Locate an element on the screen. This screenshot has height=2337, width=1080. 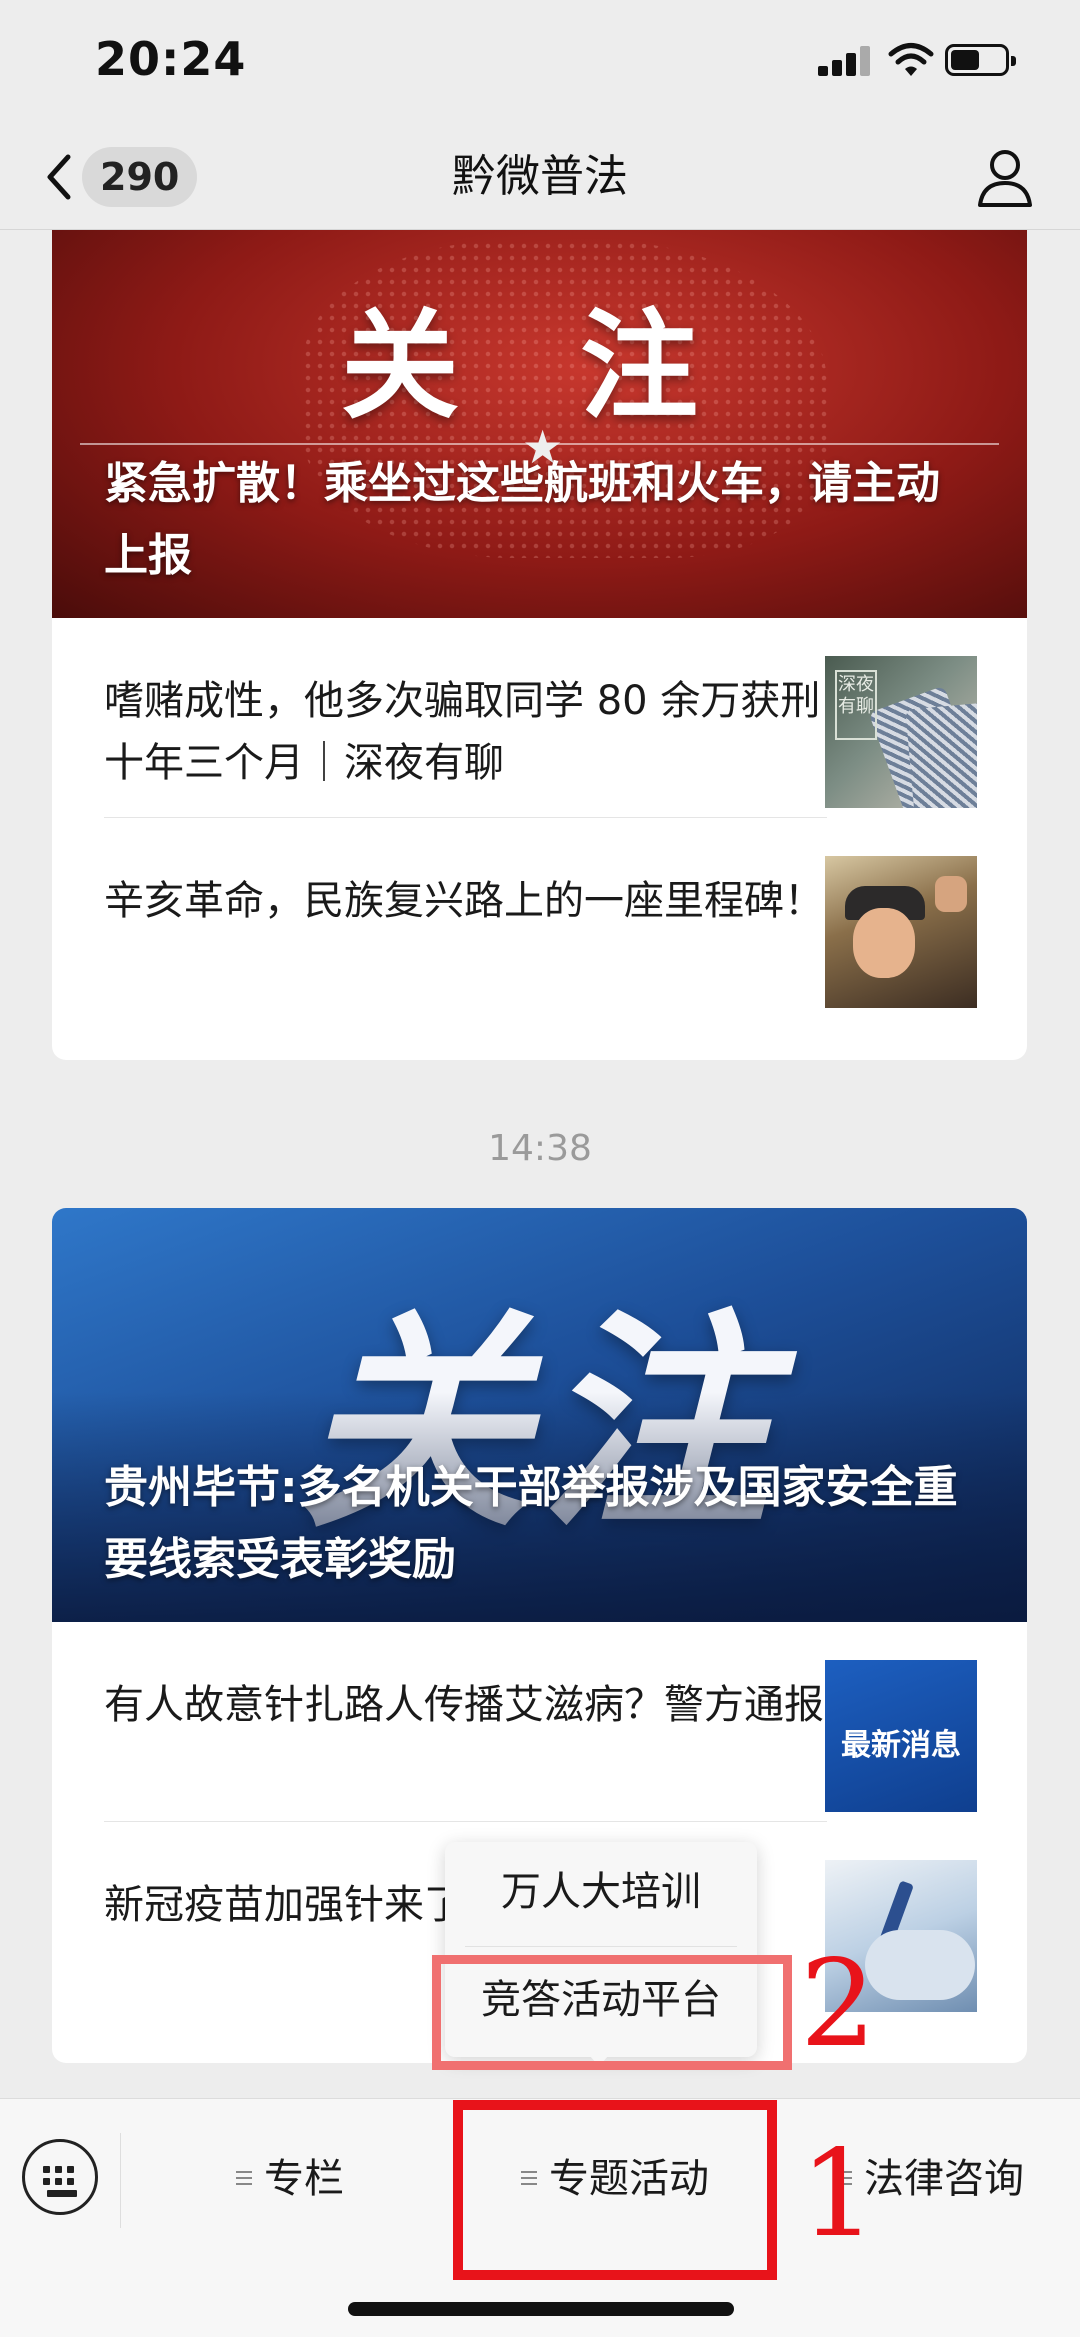
hero-article-title: 紧急扩散！乘坐过这些航班和火车，请主动上报 is located at coordinates (522, 519).